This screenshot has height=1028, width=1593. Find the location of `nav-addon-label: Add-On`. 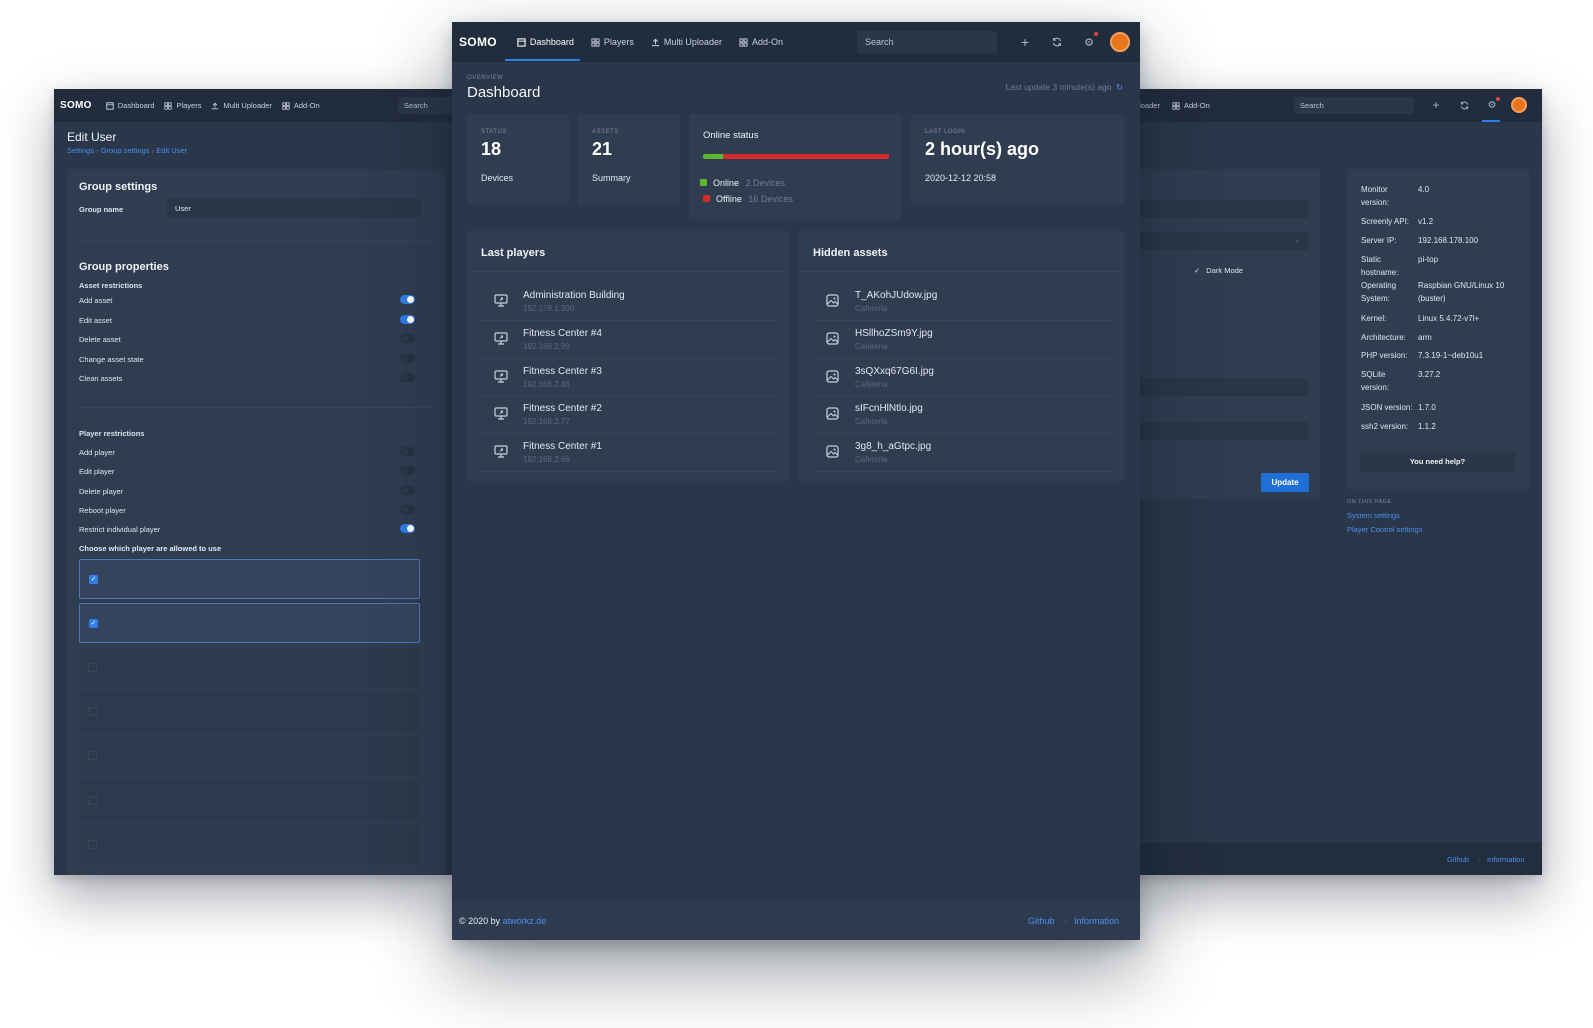

nav-addon-label: Add-On is located at coordinates (306, 105).